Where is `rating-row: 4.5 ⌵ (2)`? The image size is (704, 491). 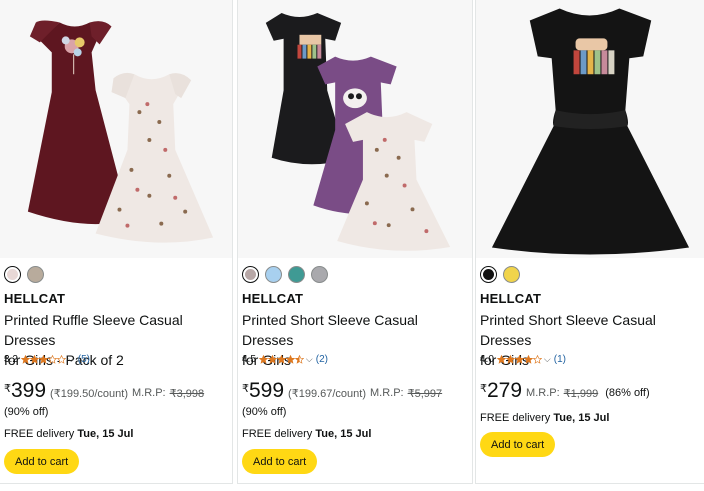 rating-row: 4.5 ⌵ (2) is located at coordinates (285, 359).